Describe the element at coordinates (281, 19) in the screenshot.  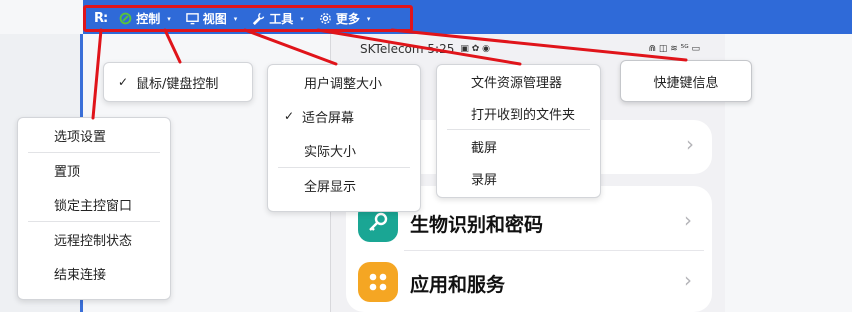
I see `tools-menu-label: 工具` at that location.